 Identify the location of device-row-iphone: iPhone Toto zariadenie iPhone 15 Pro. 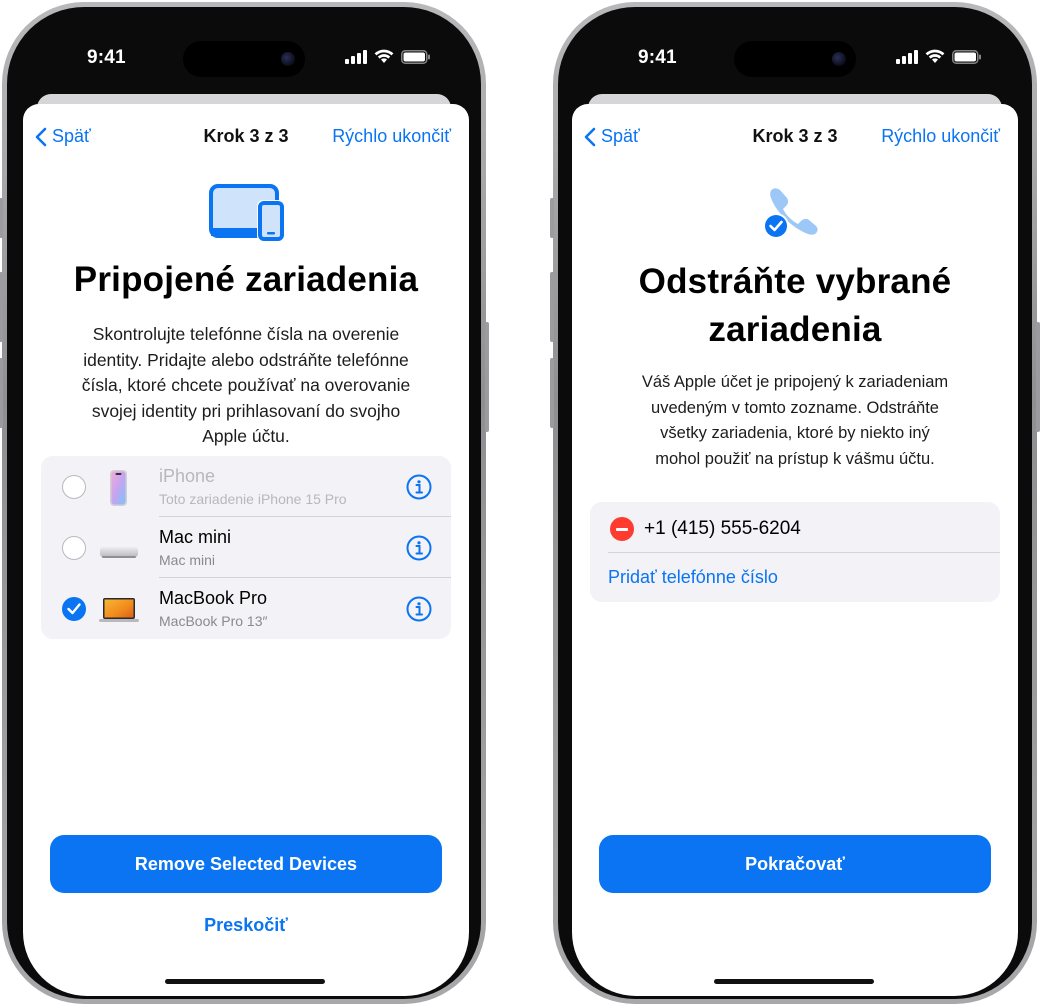
(246, 486).